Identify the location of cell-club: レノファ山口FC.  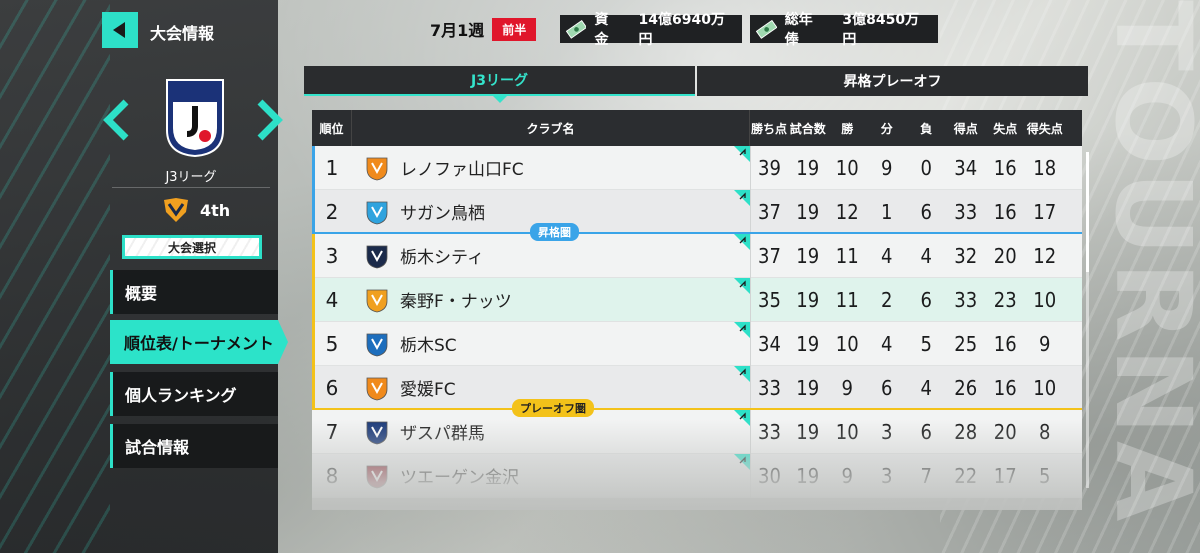
(551, 167).